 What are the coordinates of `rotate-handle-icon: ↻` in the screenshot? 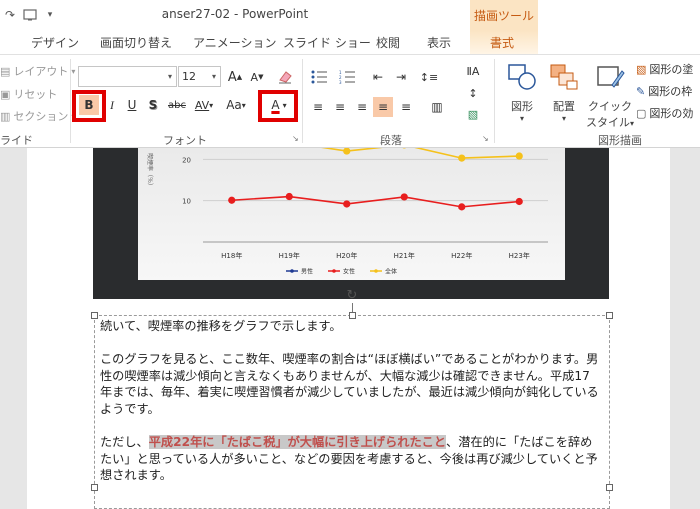 It's located at (352, 296).